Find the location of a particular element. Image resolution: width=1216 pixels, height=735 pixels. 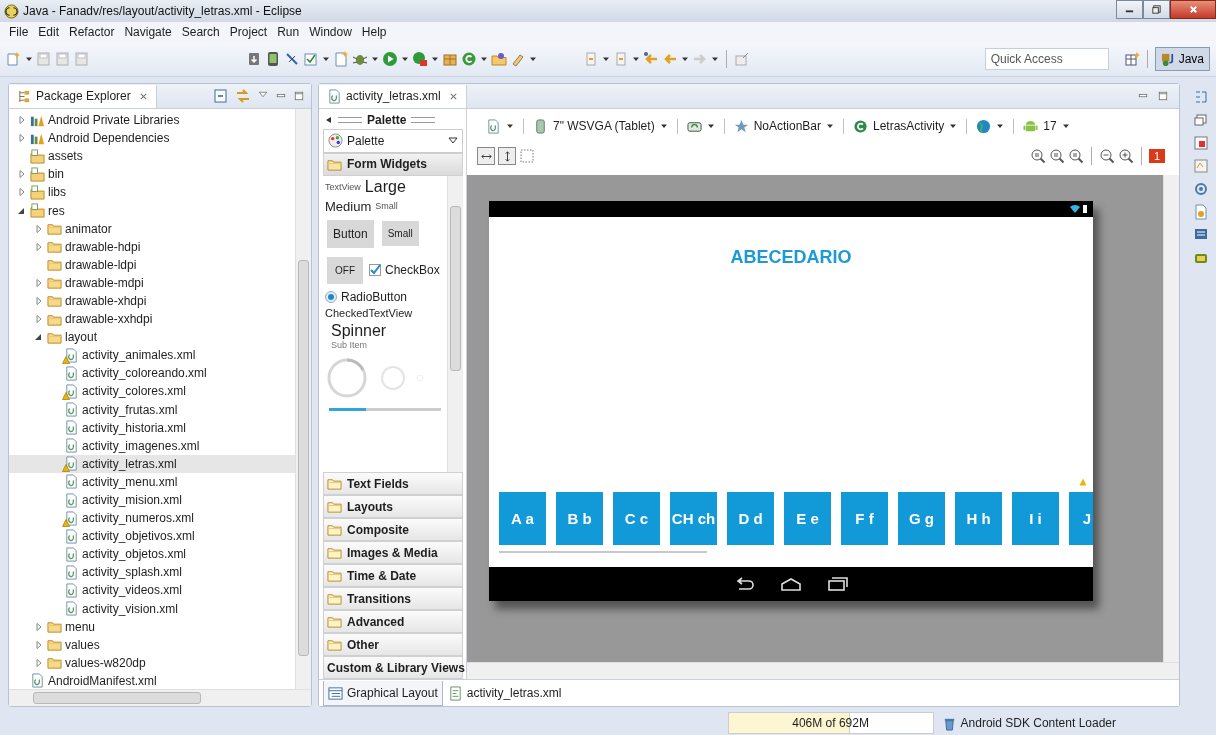

tree-item: activity_imagenes.xml is located at coordinates (152, 445).